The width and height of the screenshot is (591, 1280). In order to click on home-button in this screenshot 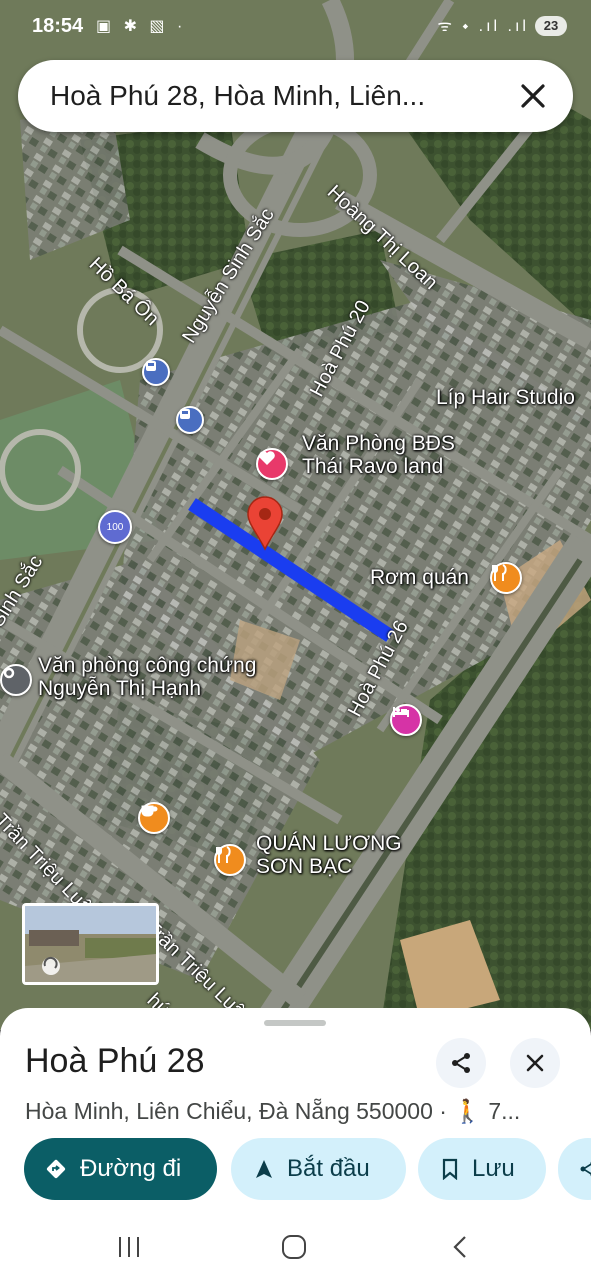, I will do `click(294, 1249)`.